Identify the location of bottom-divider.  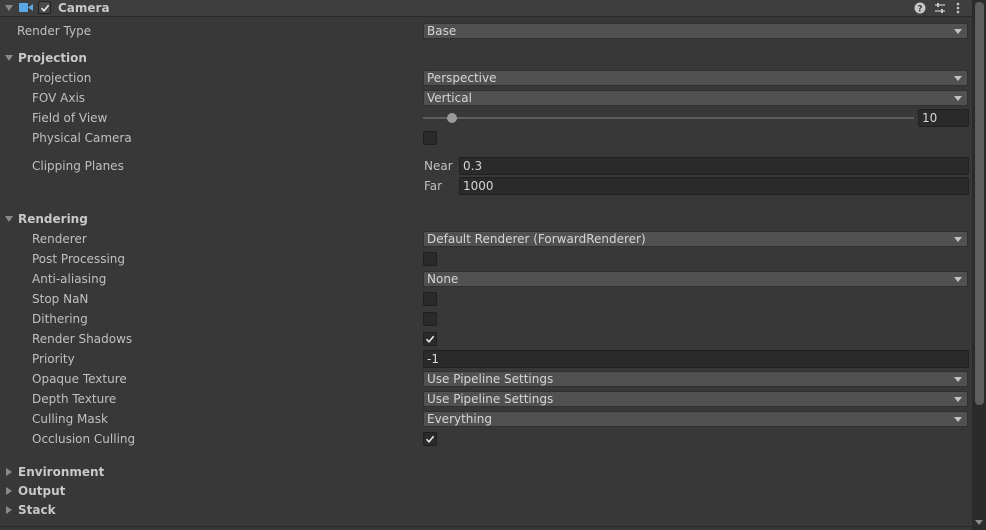
(486, 526).